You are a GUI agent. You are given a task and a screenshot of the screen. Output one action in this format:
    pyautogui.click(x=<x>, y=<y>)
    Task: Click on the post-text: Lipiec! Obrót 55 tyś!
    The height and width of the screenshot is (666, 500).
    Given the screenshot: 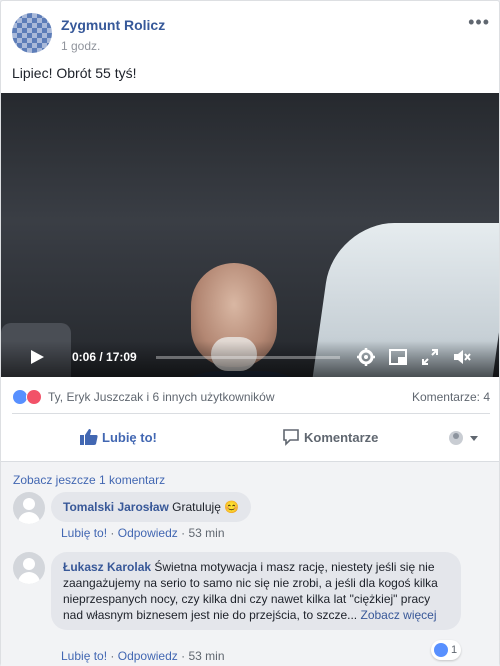 What is the action you would take?
    pyautogui.click(x=74, y=73)
    